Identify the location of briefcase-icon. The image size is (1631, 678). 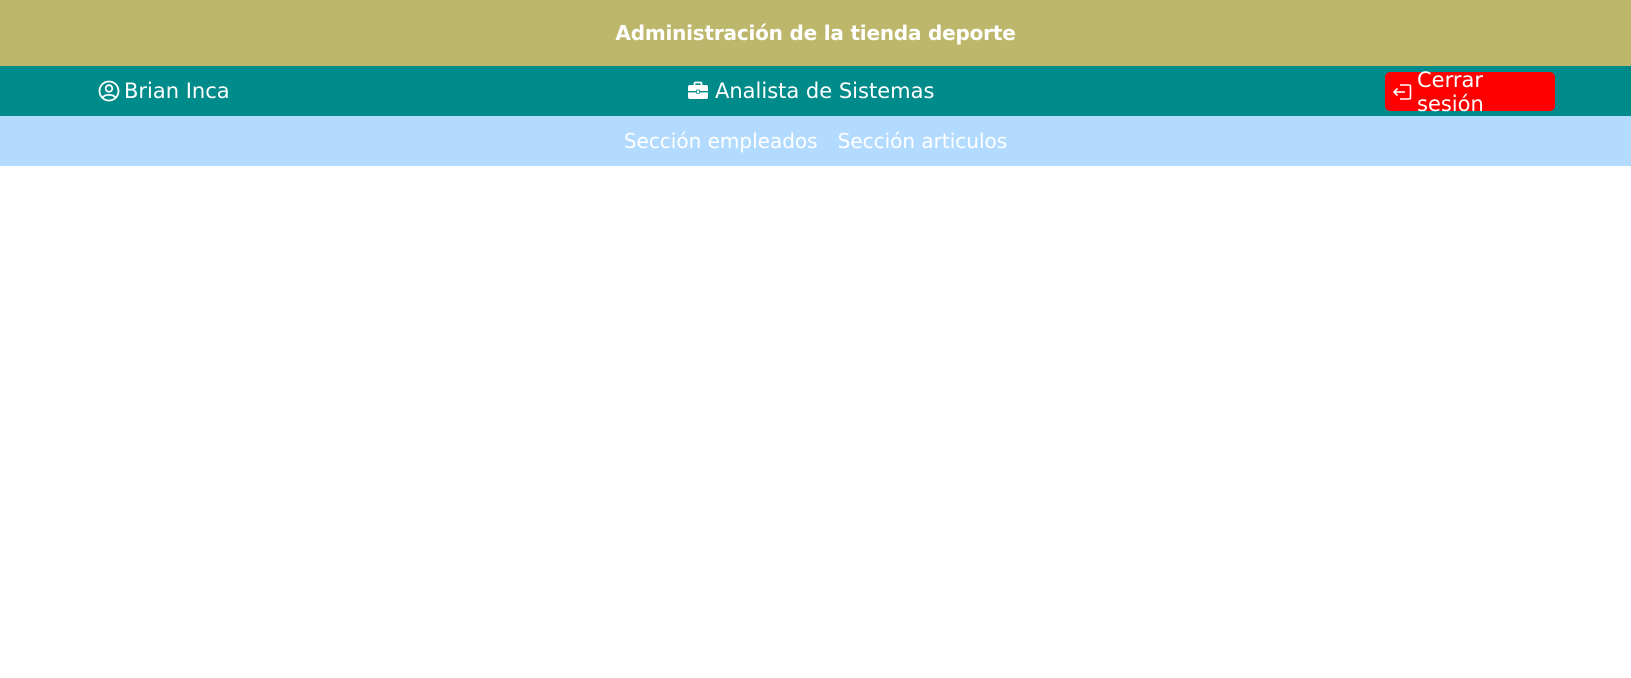
(698, 91).